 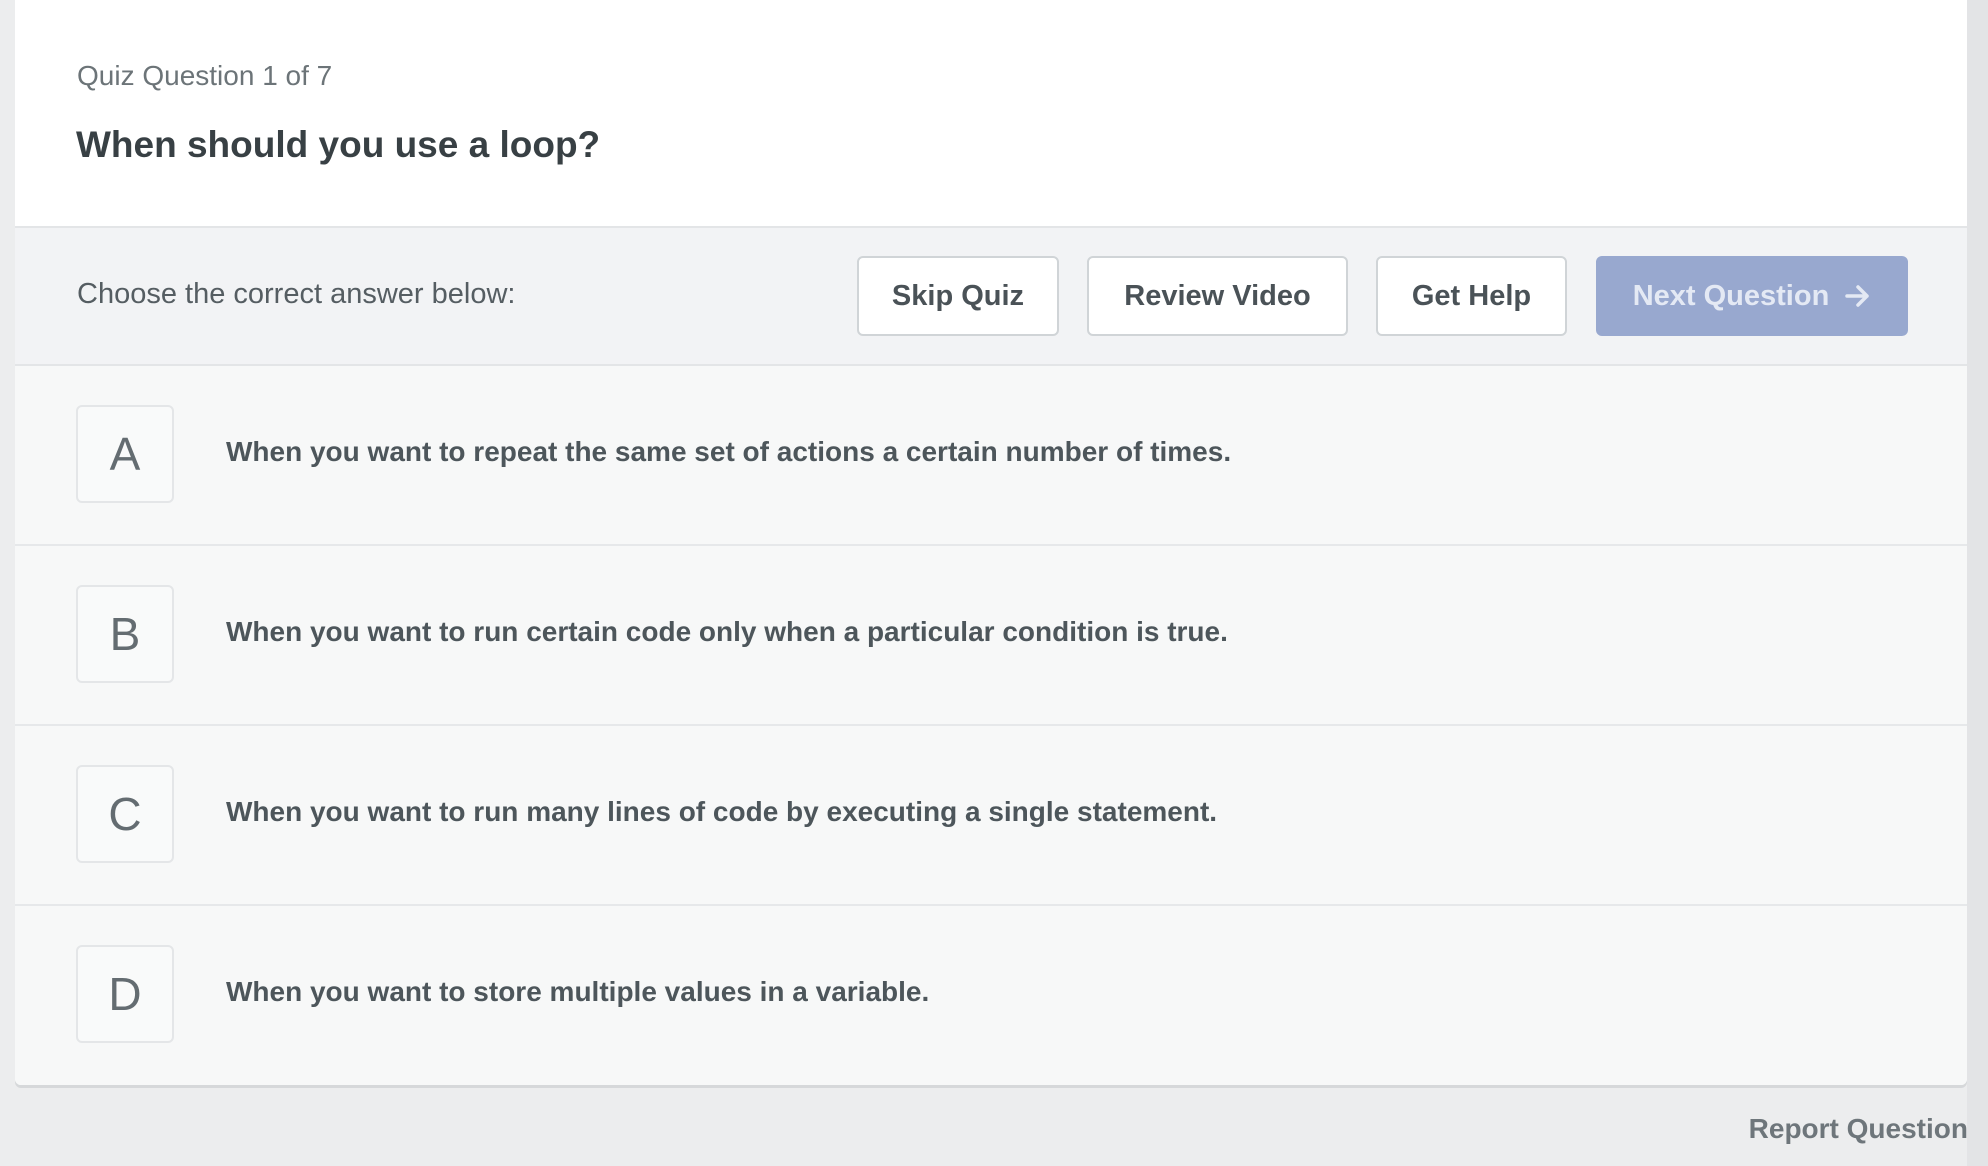 I want to click on skip-quiz-label: Skip Quiz, so click(x=958, y=295).